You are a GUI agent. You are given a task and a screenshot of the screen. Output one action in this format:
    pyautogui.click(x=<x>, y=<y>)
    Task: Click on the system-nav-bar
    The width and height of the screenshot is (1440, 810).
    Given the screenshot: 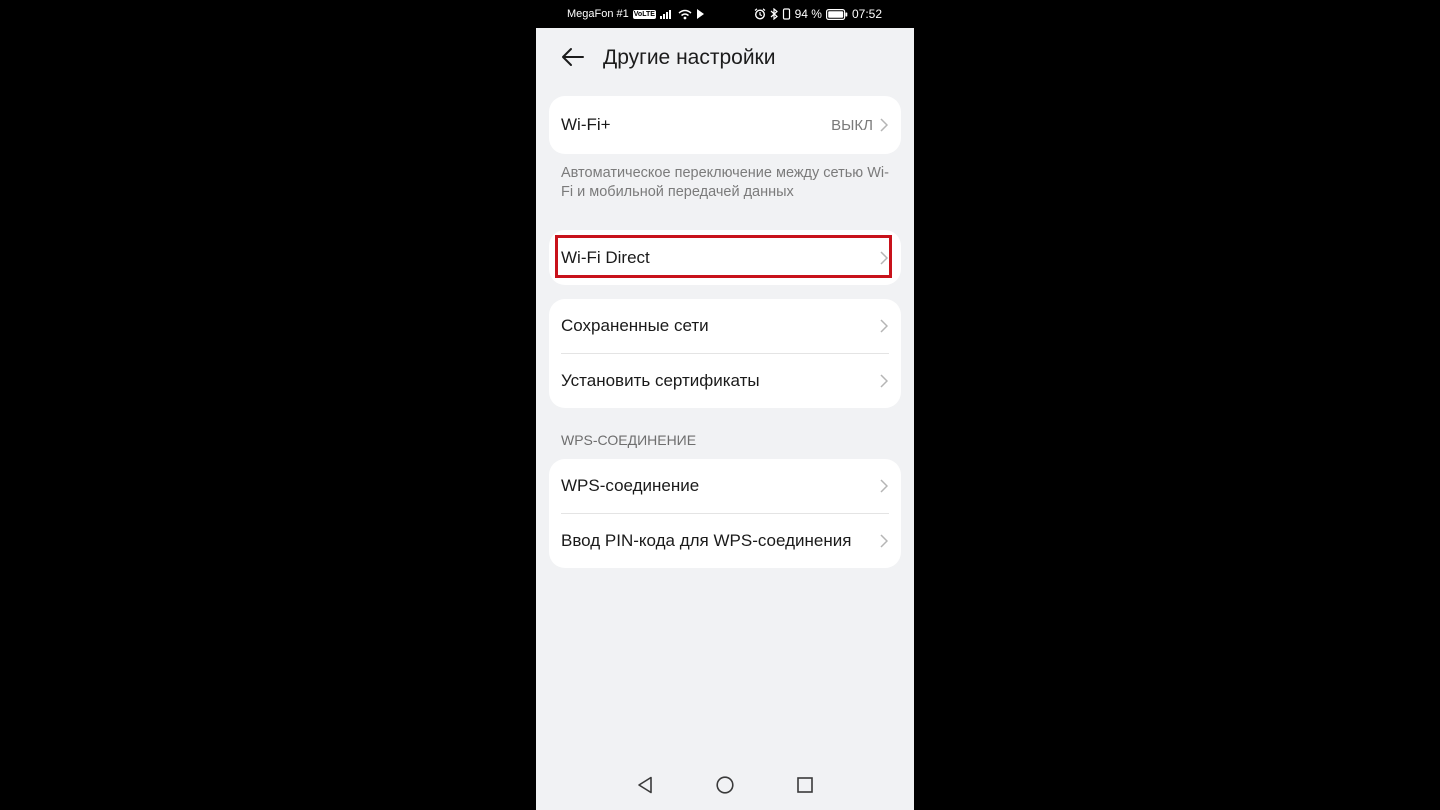 What is the action you would take?
    pyautogui.click(x=725, y=787)
    